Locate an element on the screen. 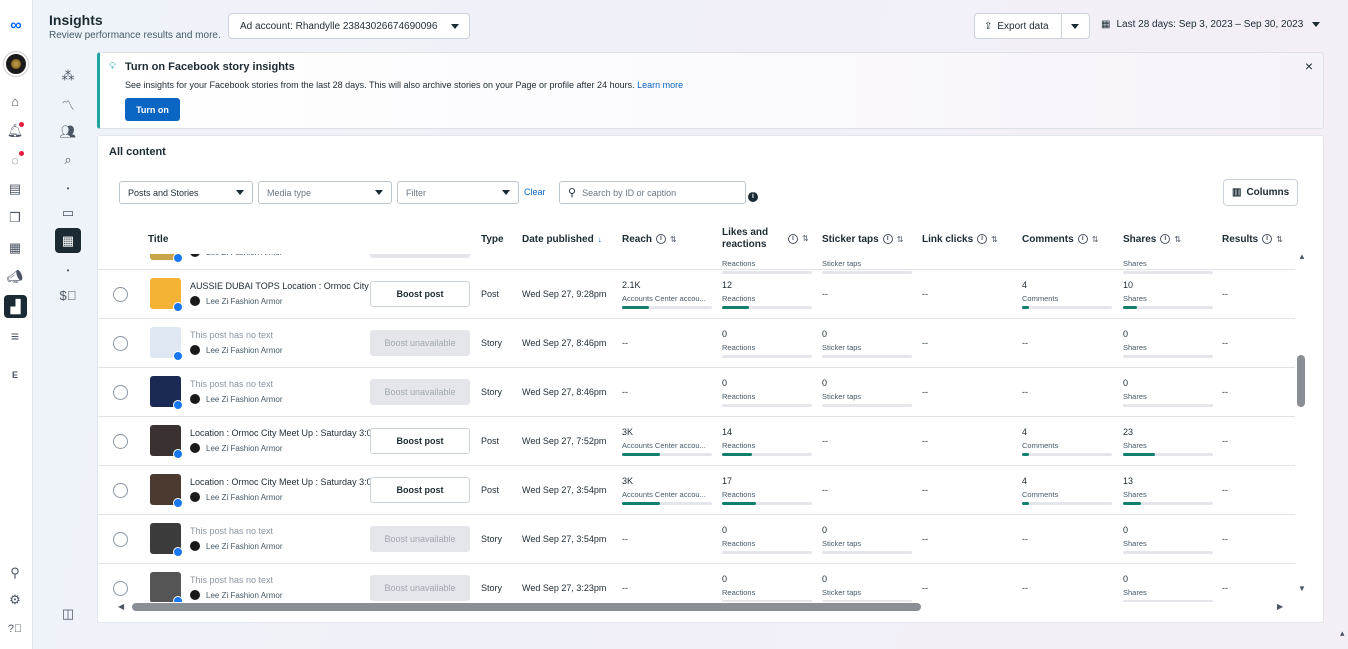 This screenshot has height=649, width=1348. page-name: Lee Zi Fashion Armor is located at coordinates (244, 448).